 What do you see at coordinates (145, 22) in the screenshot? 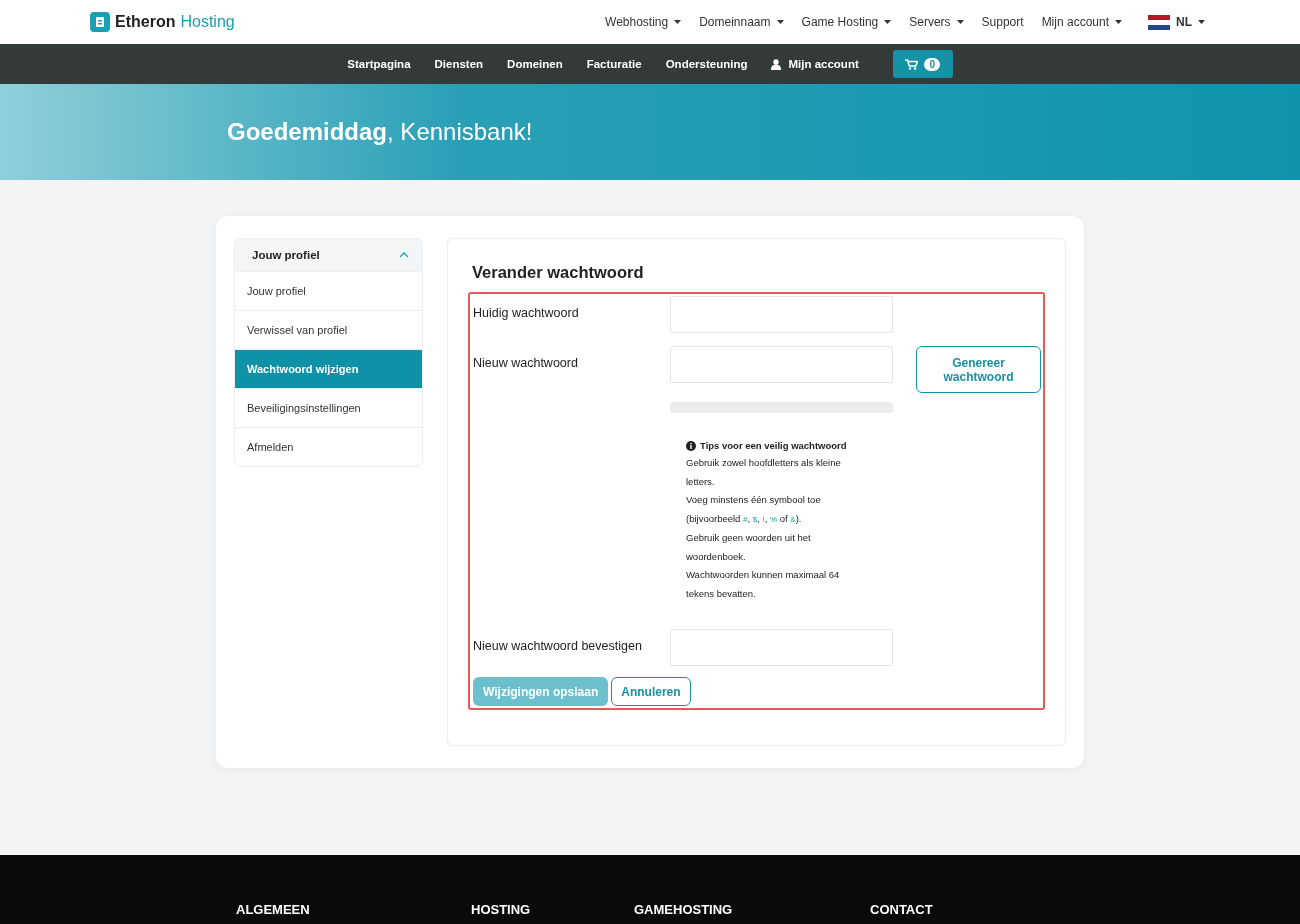
I see `brand-name: Etheron` at bounding box center [145, 22].